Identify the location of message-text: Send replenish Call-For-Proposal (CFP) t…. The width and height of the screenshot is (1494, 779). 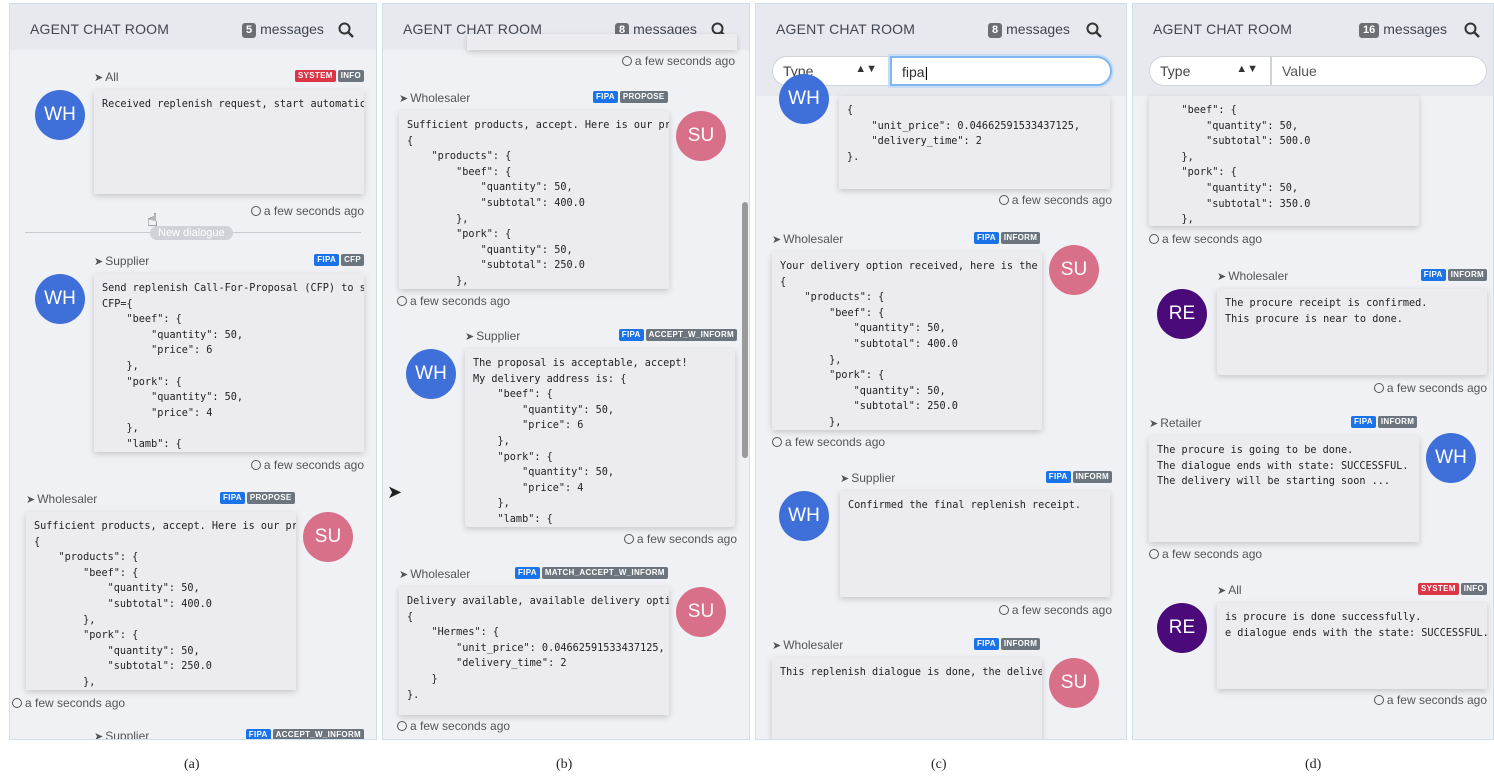
(233, 366).